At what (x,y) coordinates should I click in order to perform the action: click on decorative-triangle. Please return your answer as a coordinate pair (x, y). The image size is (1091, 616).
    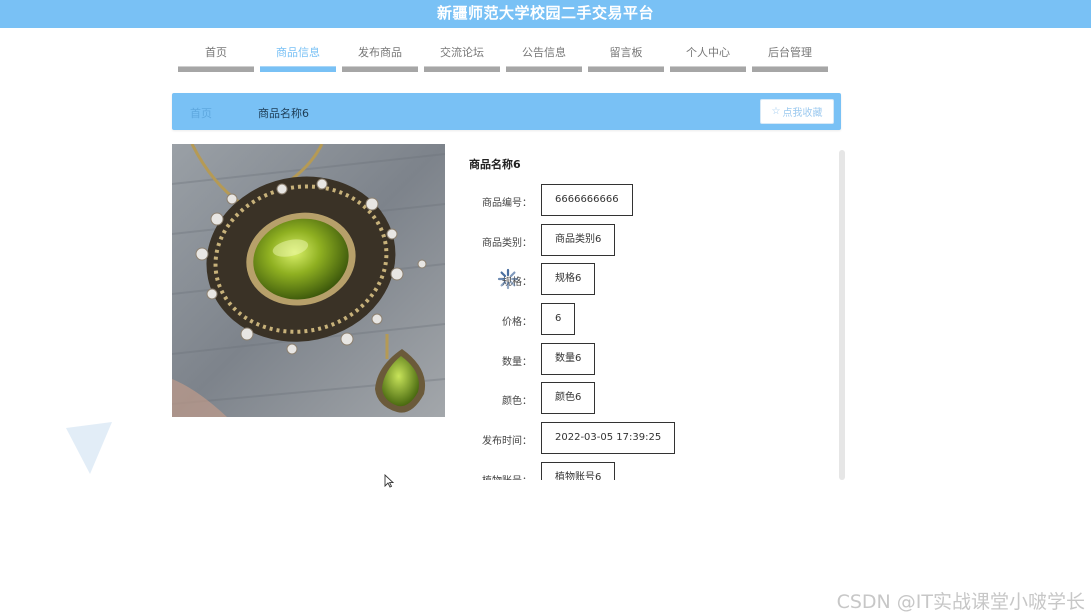
    Looking at the image, I should click on (89, 448).